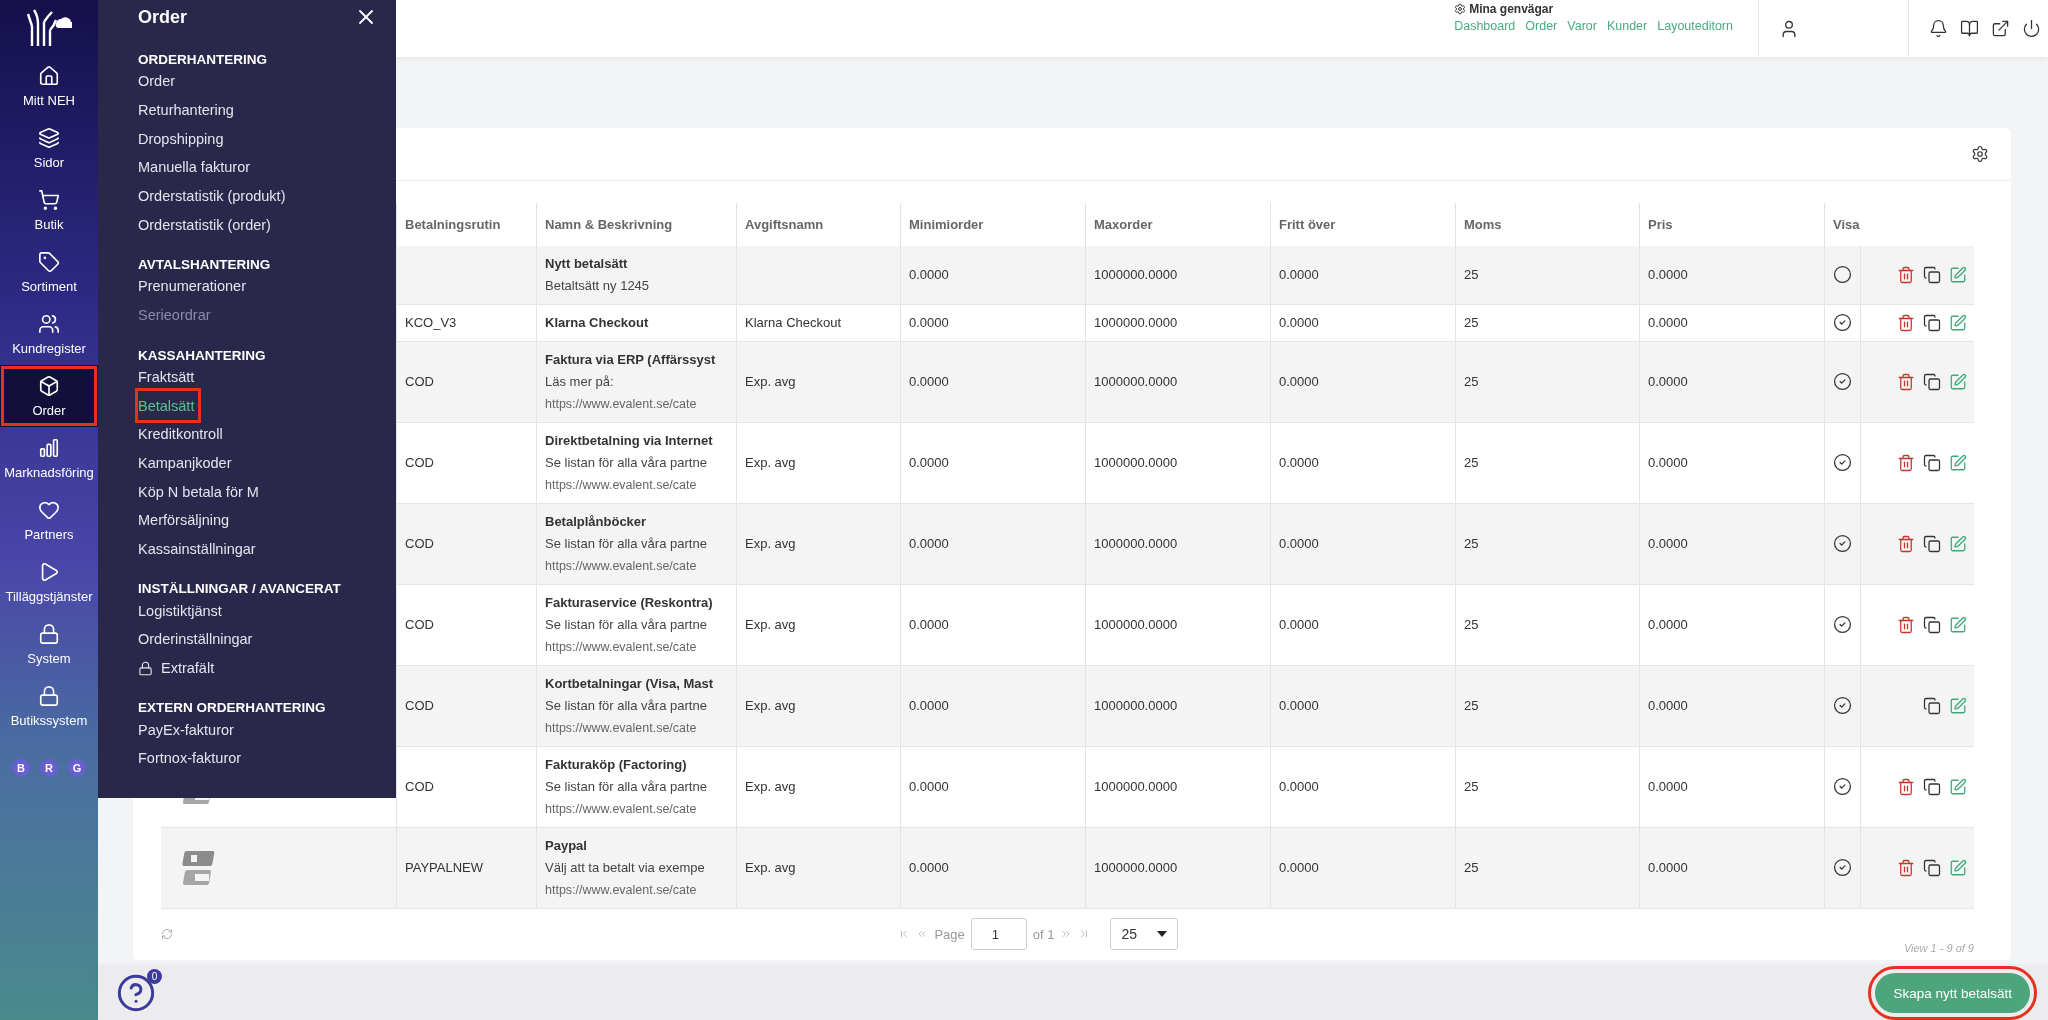 The image size is (2048, 1020). Describe the element at coordinates (49, 385) in the screenshot. I see `box-icon` at that location.